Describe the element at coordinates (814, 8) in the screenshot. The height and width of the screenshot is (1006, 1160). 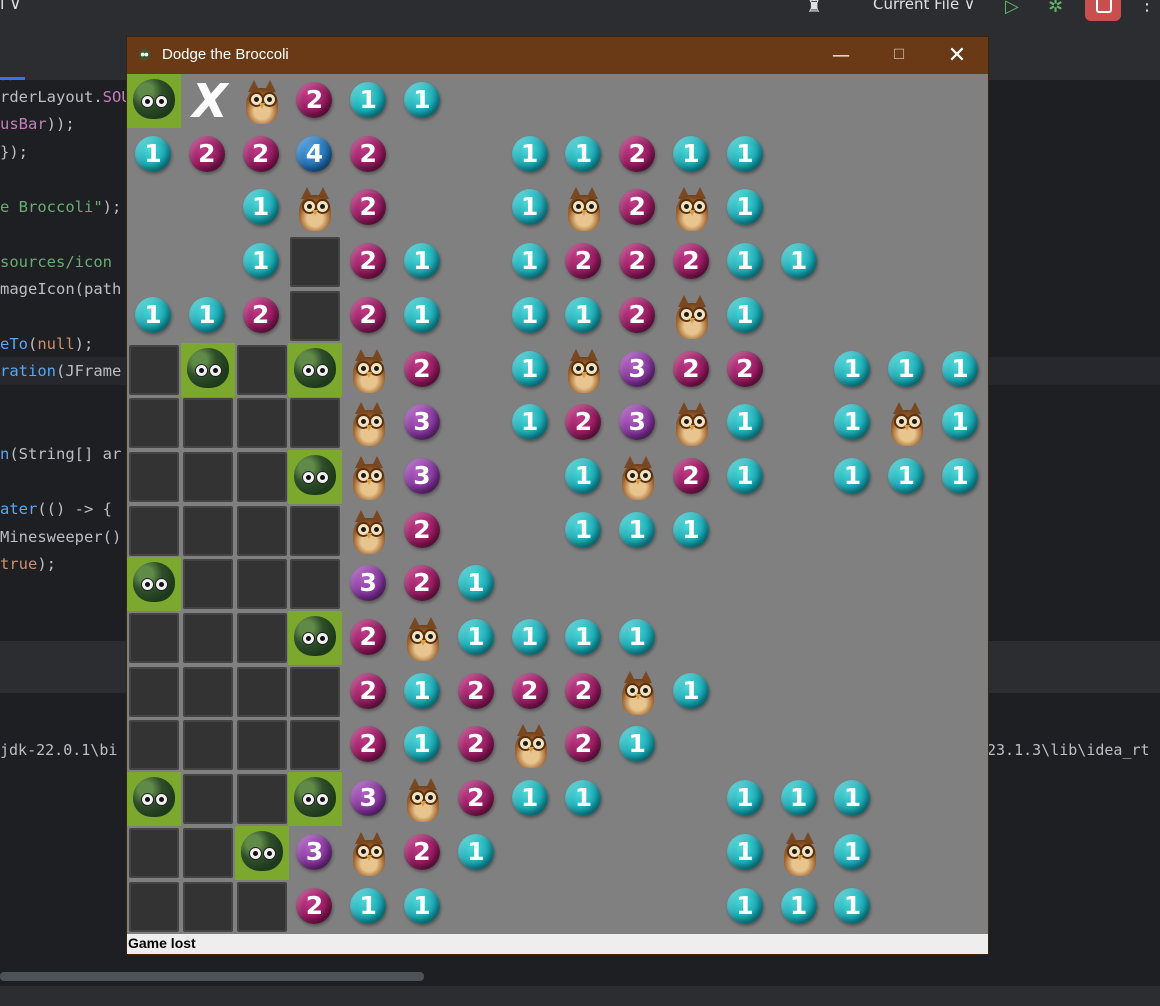
I see `build-icon: ♜` at that location.